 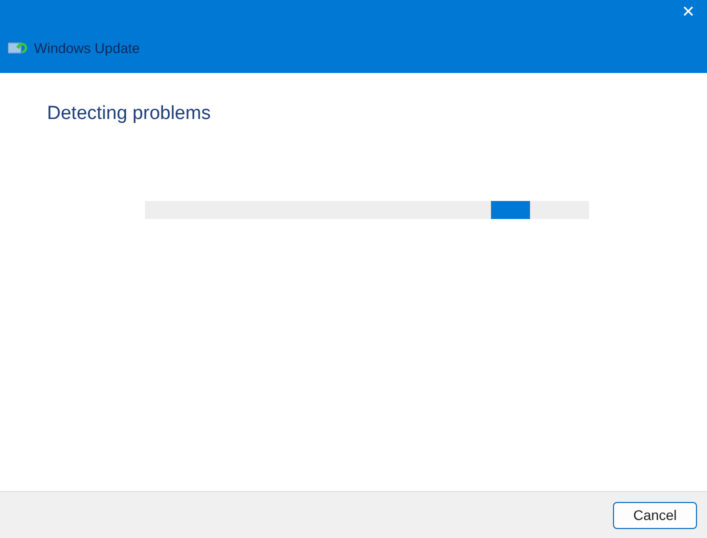 I want to click on update-icon, so click(x=18, y=48).